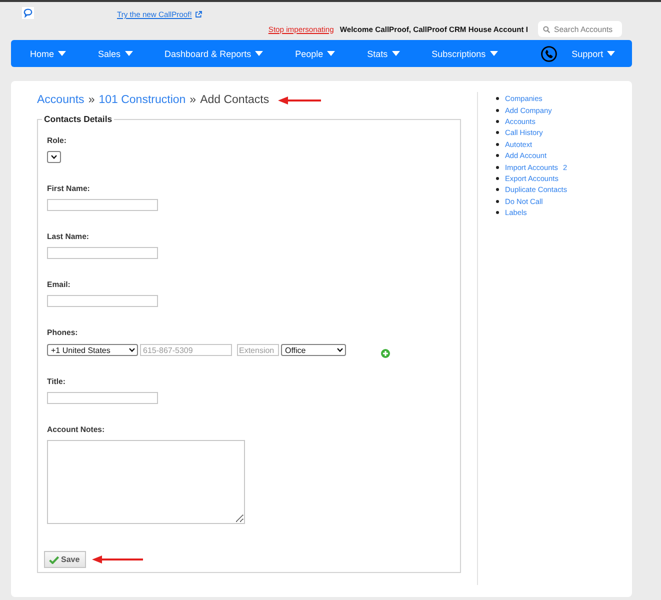  What do you see at coordinates (65, 559) in the screenshot?
I see `save-button: Save` at bounding box center [65, 559].